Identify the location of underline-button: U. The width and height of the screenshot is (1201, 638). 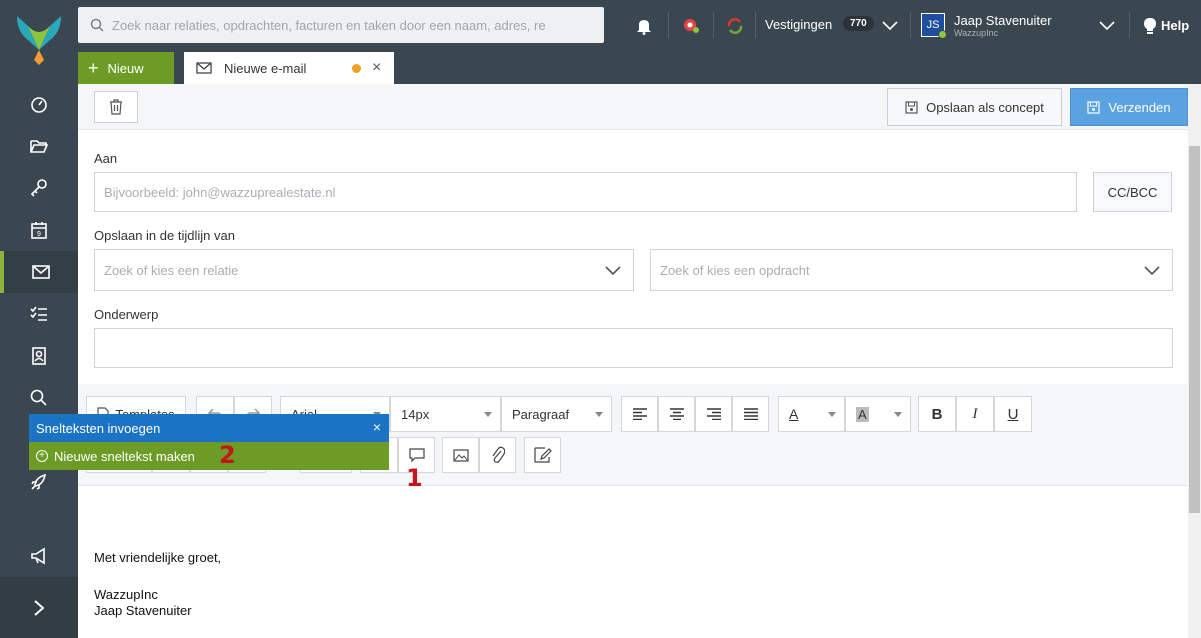
(1013, 414).